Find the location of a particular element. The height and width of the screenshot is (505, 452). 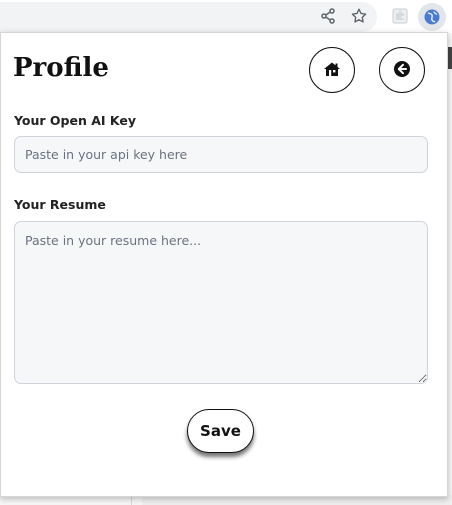

api-key-label: Your Open AI Key is located at coordinates (75, 120).